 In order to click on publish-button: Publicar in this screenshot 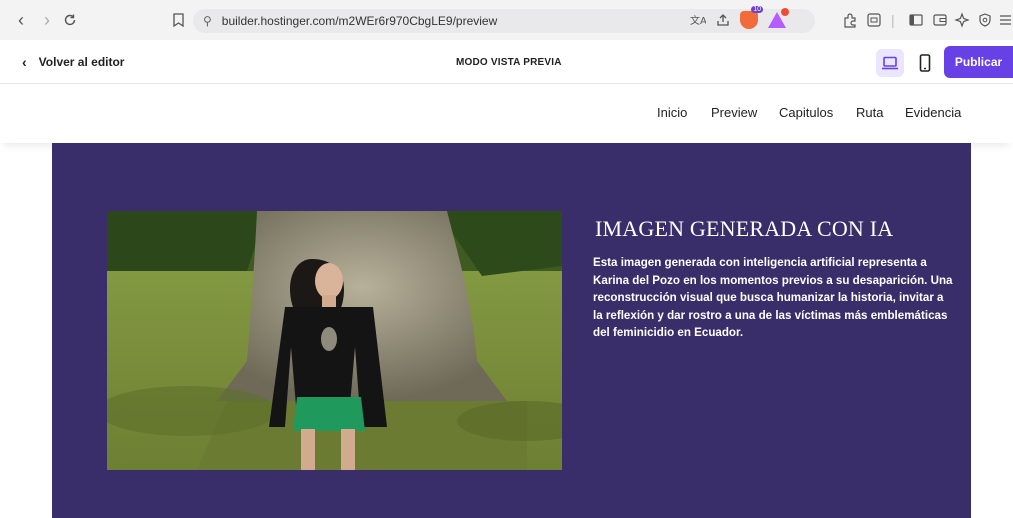, I will do `click(978, 62)`.